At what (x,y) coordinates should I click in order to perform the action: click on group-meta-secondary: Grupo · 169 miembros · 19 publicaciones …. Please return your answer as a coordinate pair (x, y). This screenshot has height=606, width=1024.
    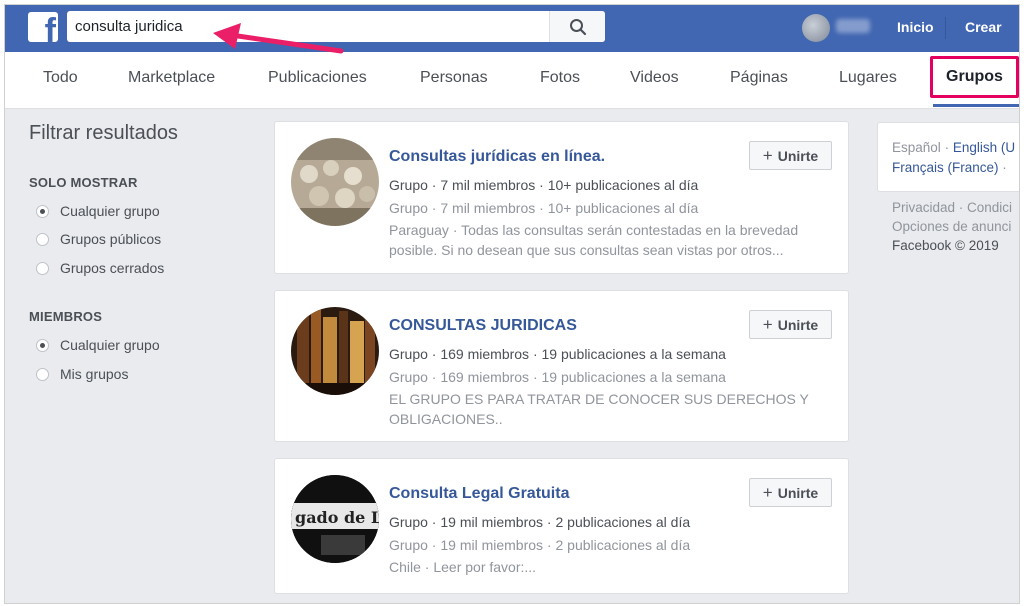
    Looking at the image, I should click on (557, 377).